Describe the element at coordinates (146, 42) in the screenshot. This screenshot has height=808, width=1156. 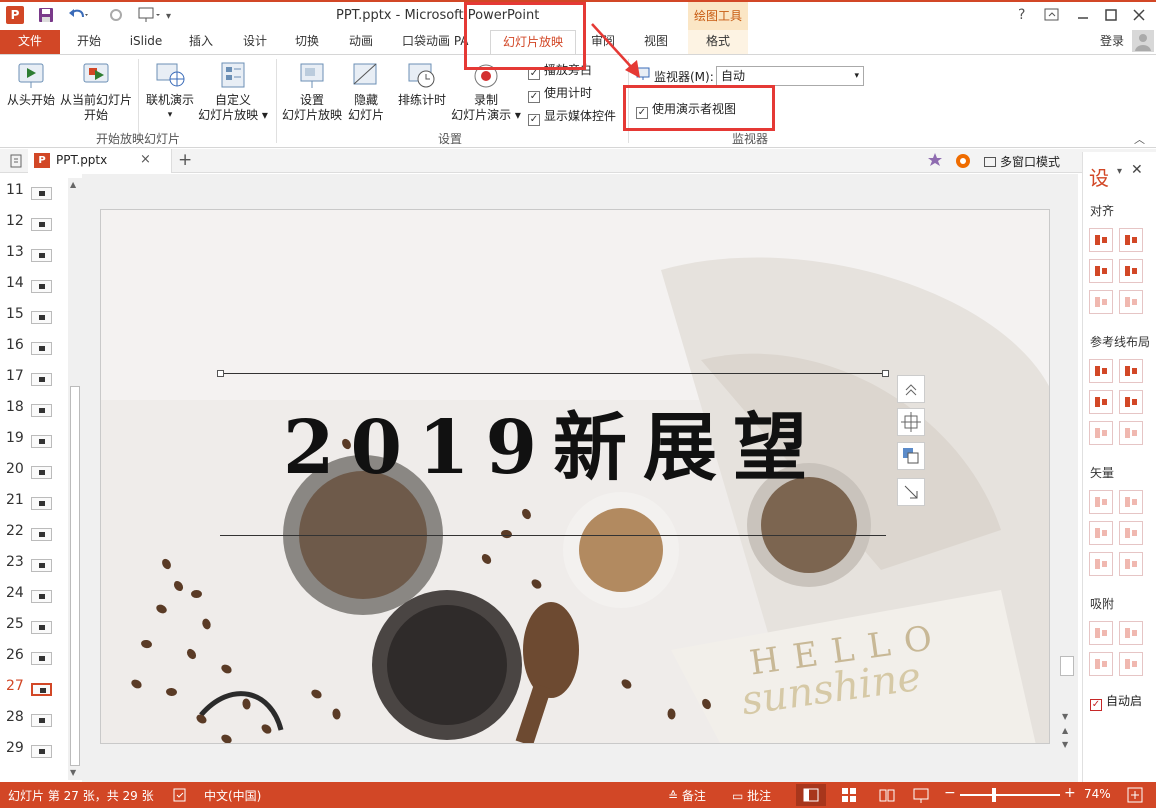
I see `tab-islide: iSlide` at that location.